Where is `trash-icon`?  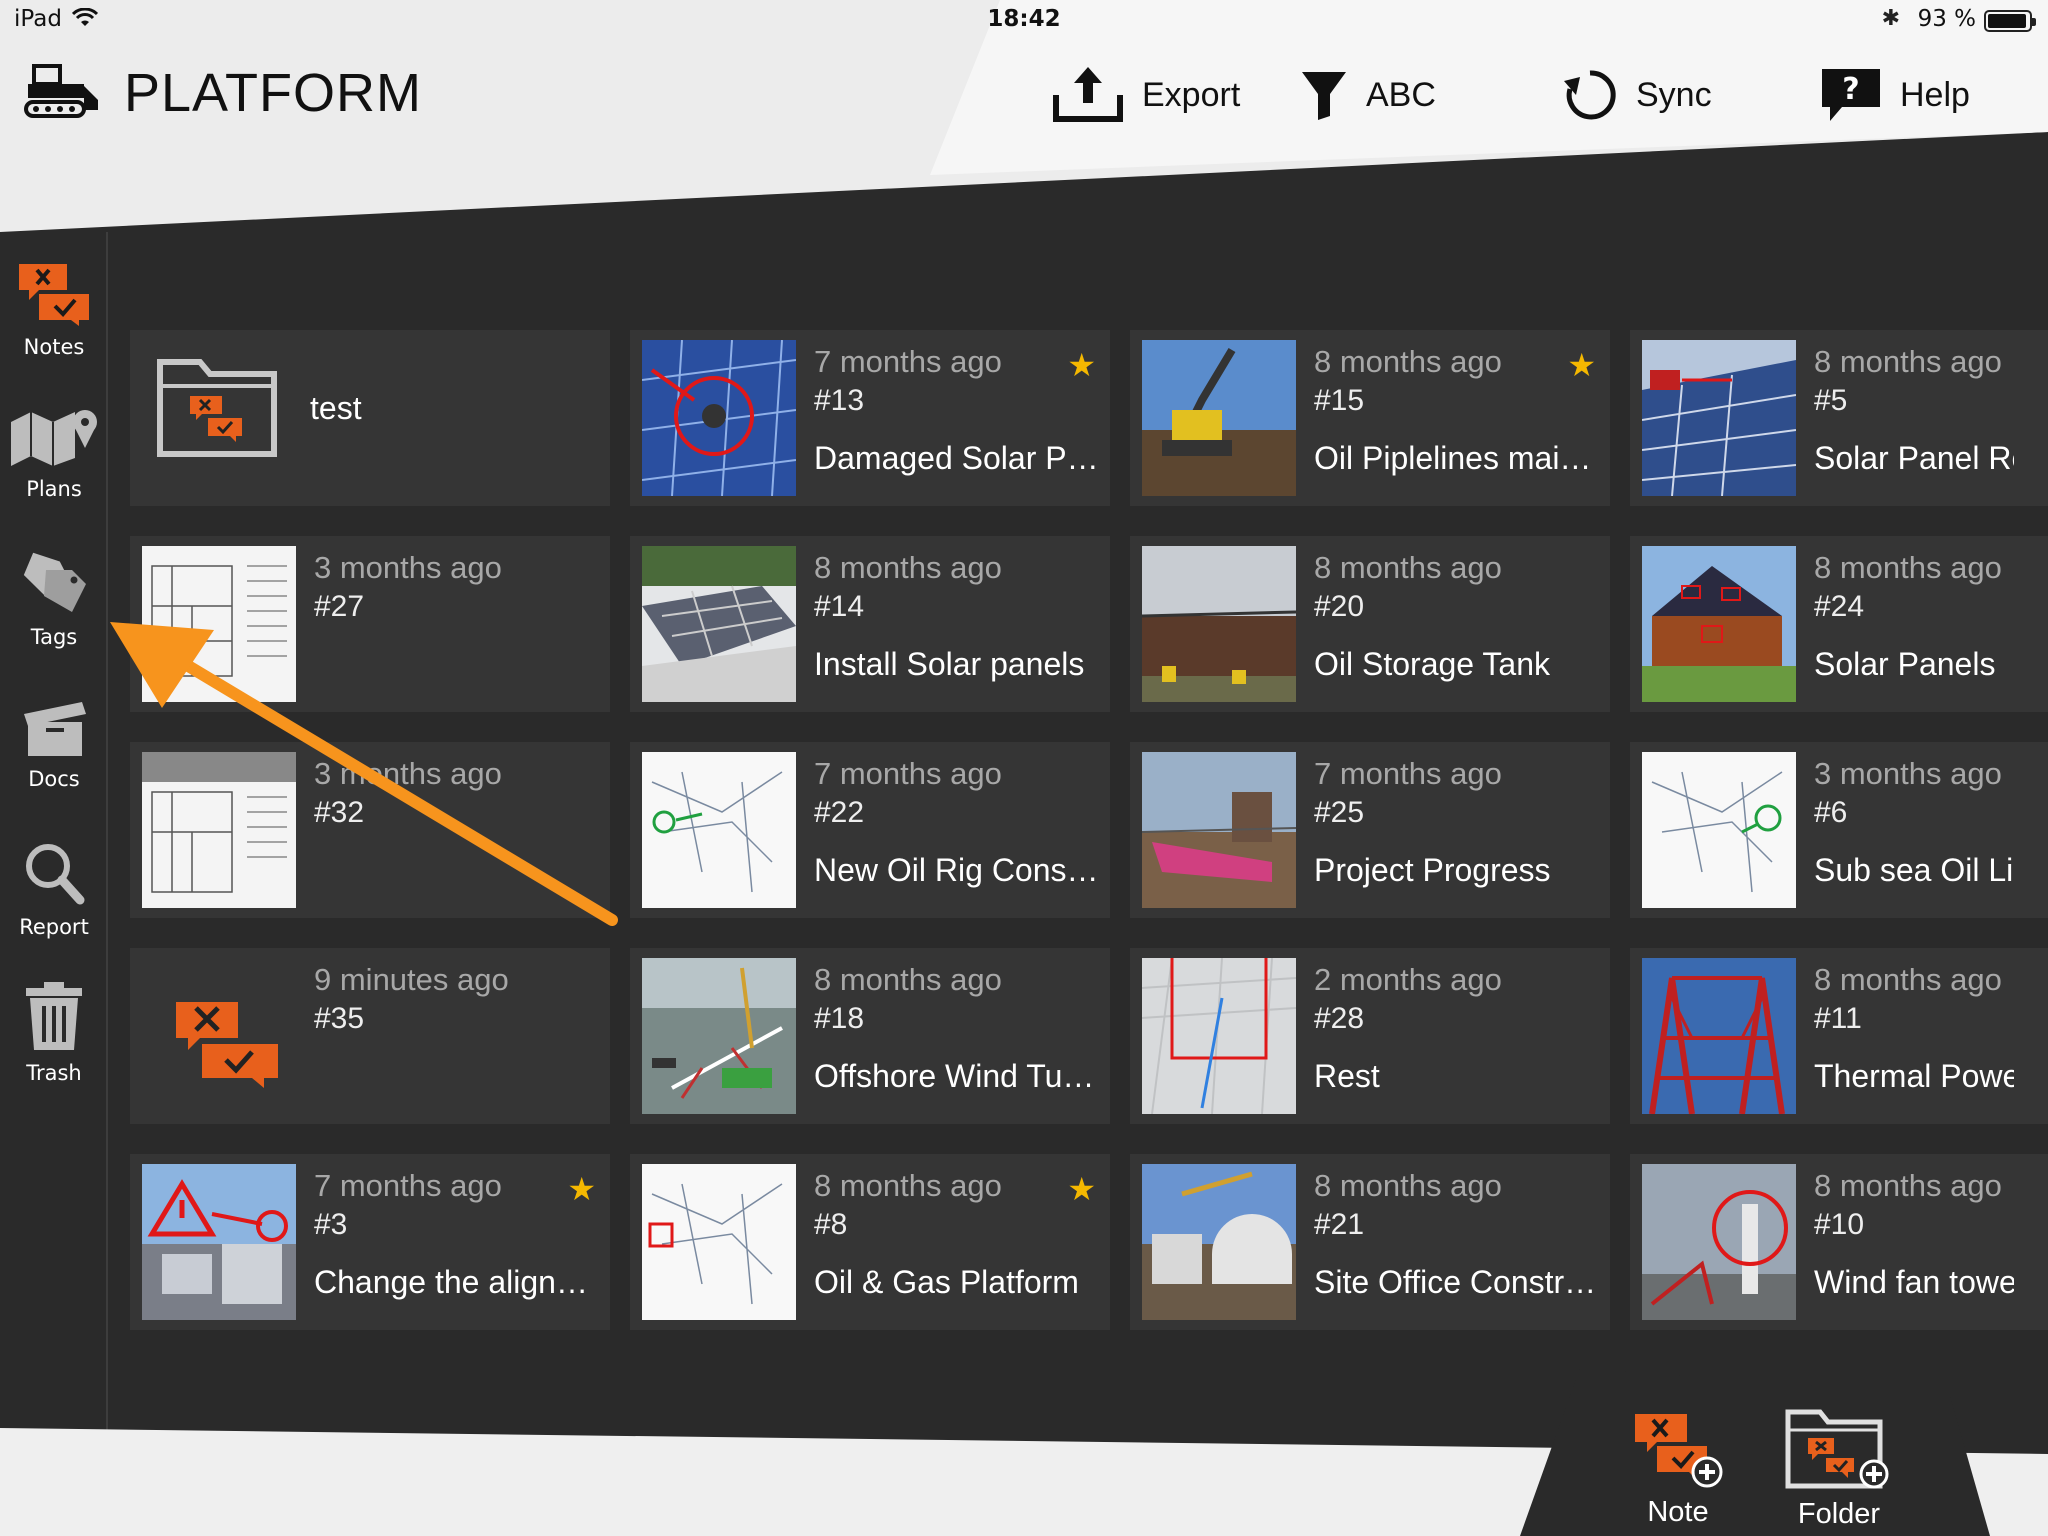
trash-icon is located at coordinates (54, 1016).